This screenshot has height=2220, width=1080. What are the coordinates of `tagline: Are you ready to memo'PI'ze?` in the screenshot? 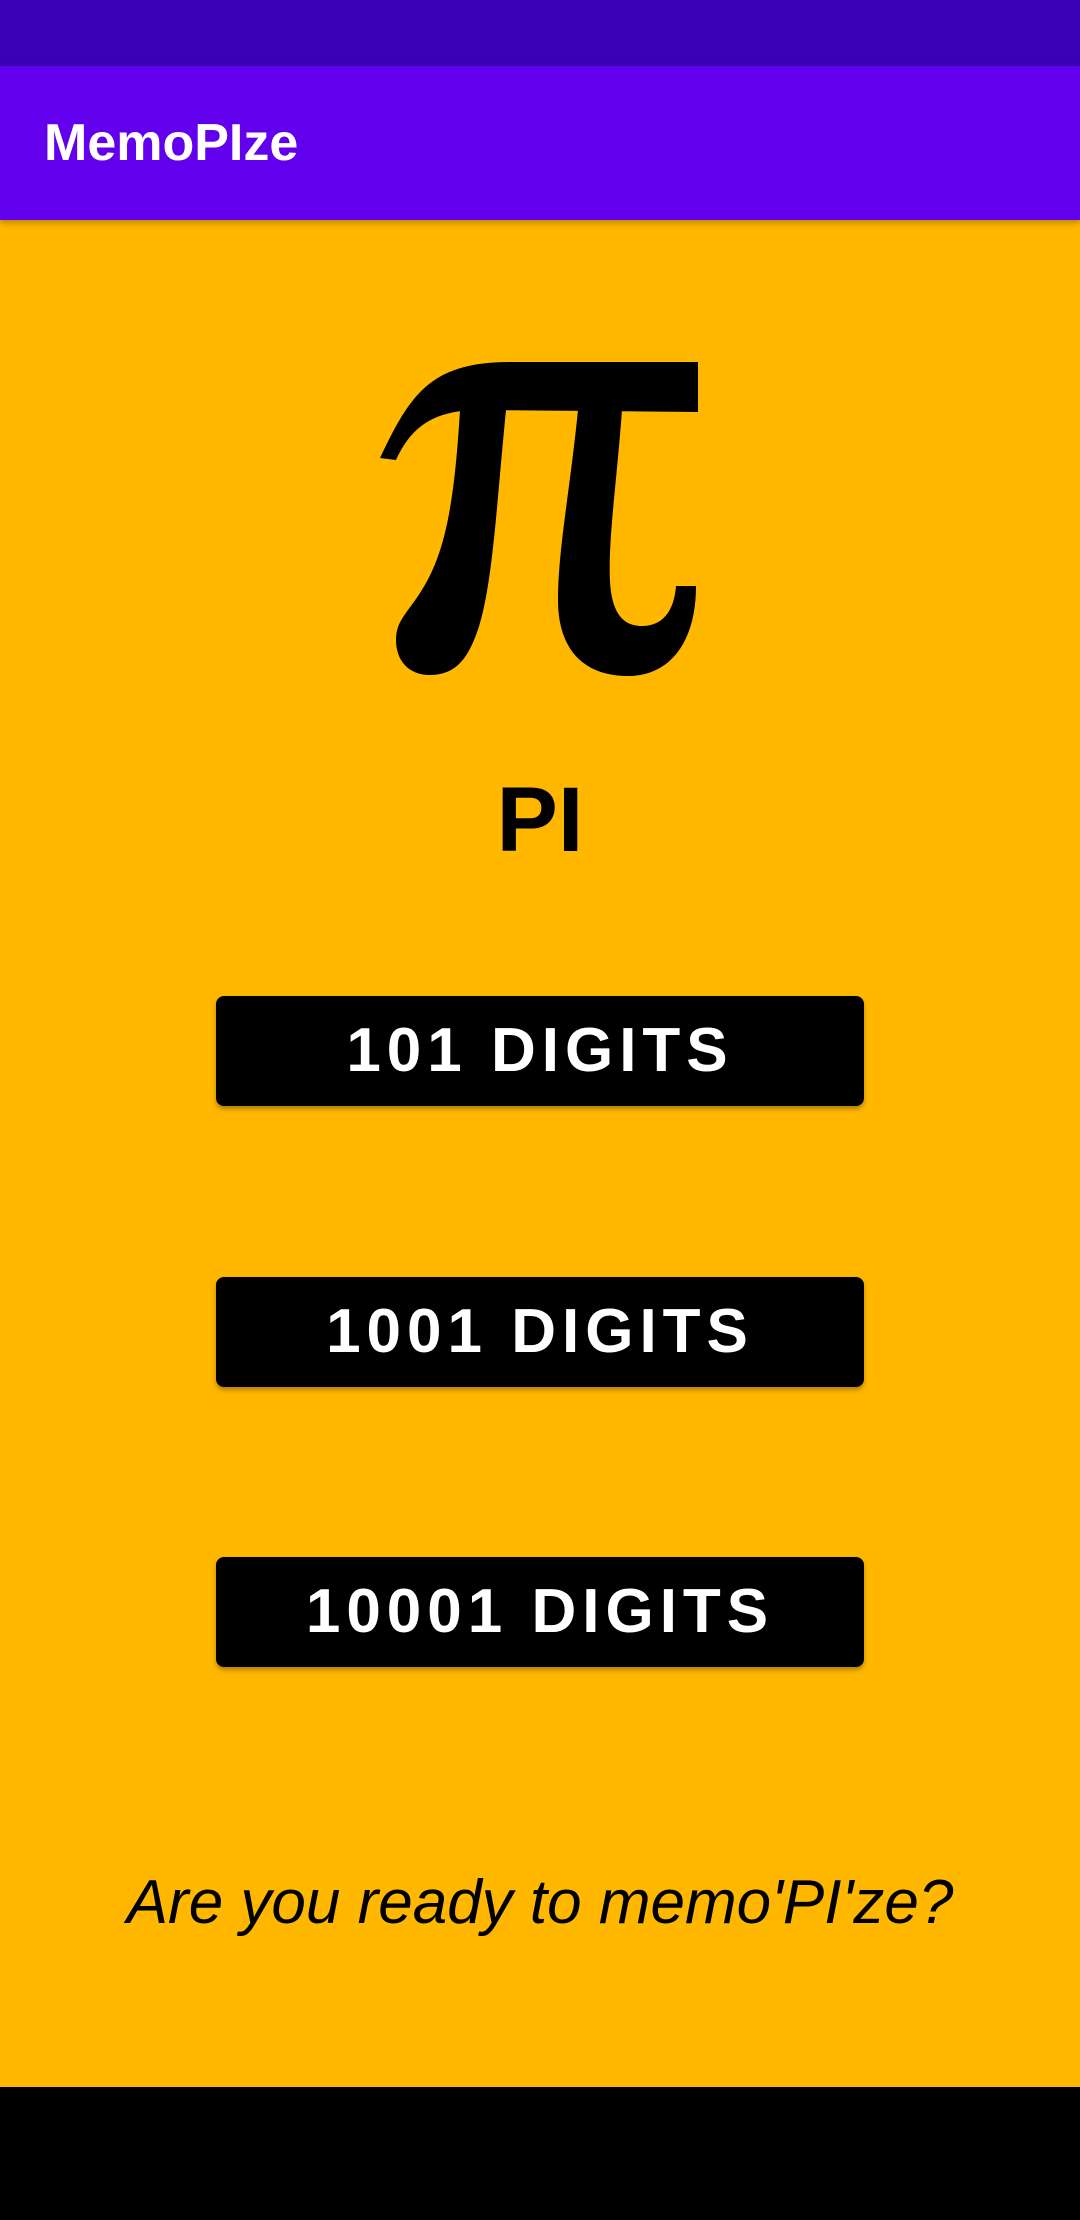 It's located at (540, 1902).